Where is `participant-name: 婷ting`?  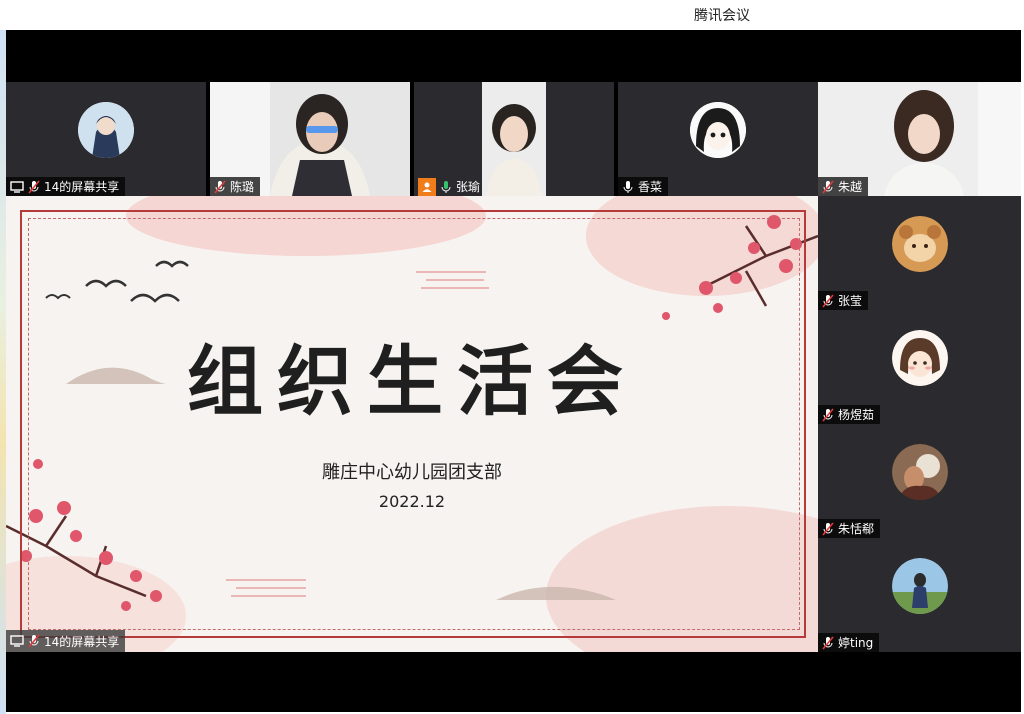 participant-name: 婷ting is located at coordinates (856, 643).